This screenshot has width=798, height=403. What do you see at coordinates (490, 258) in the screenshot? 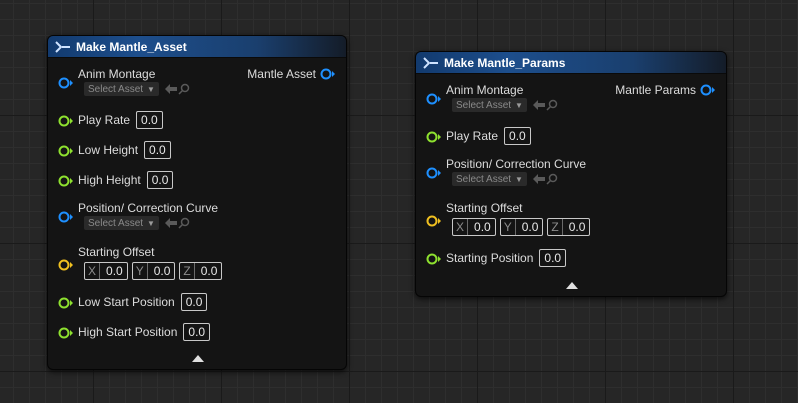
I see `pin-label: Starting Position` at bounding box center [490, 258].